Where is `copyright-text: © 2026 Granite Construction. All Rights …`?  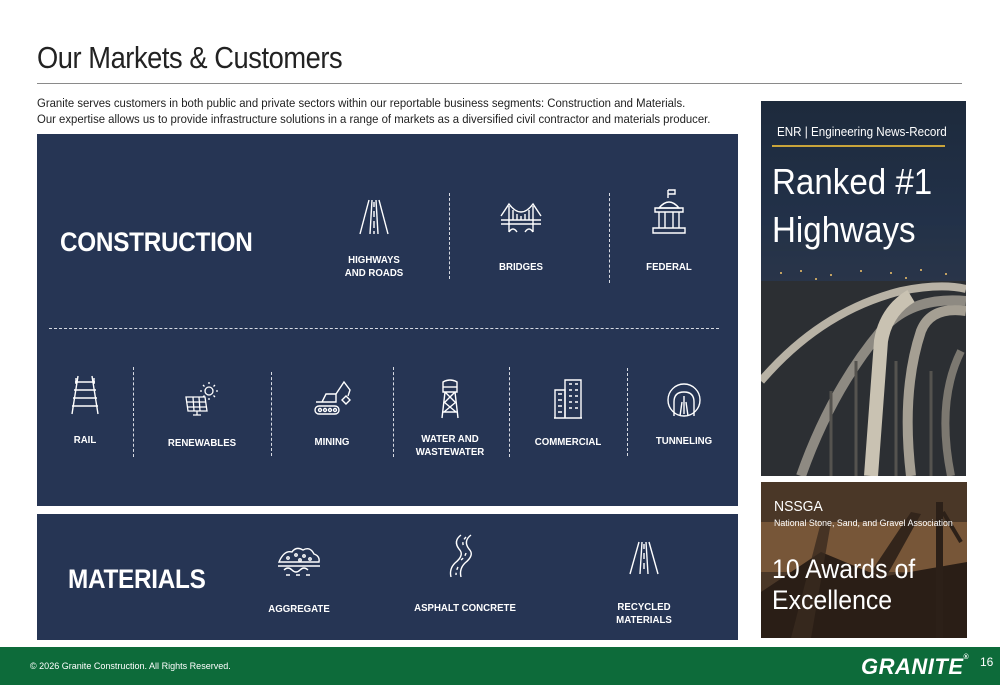 copyright-text: © 2026 Granite Construction. All Rights … is located at coordinates (130, 666).